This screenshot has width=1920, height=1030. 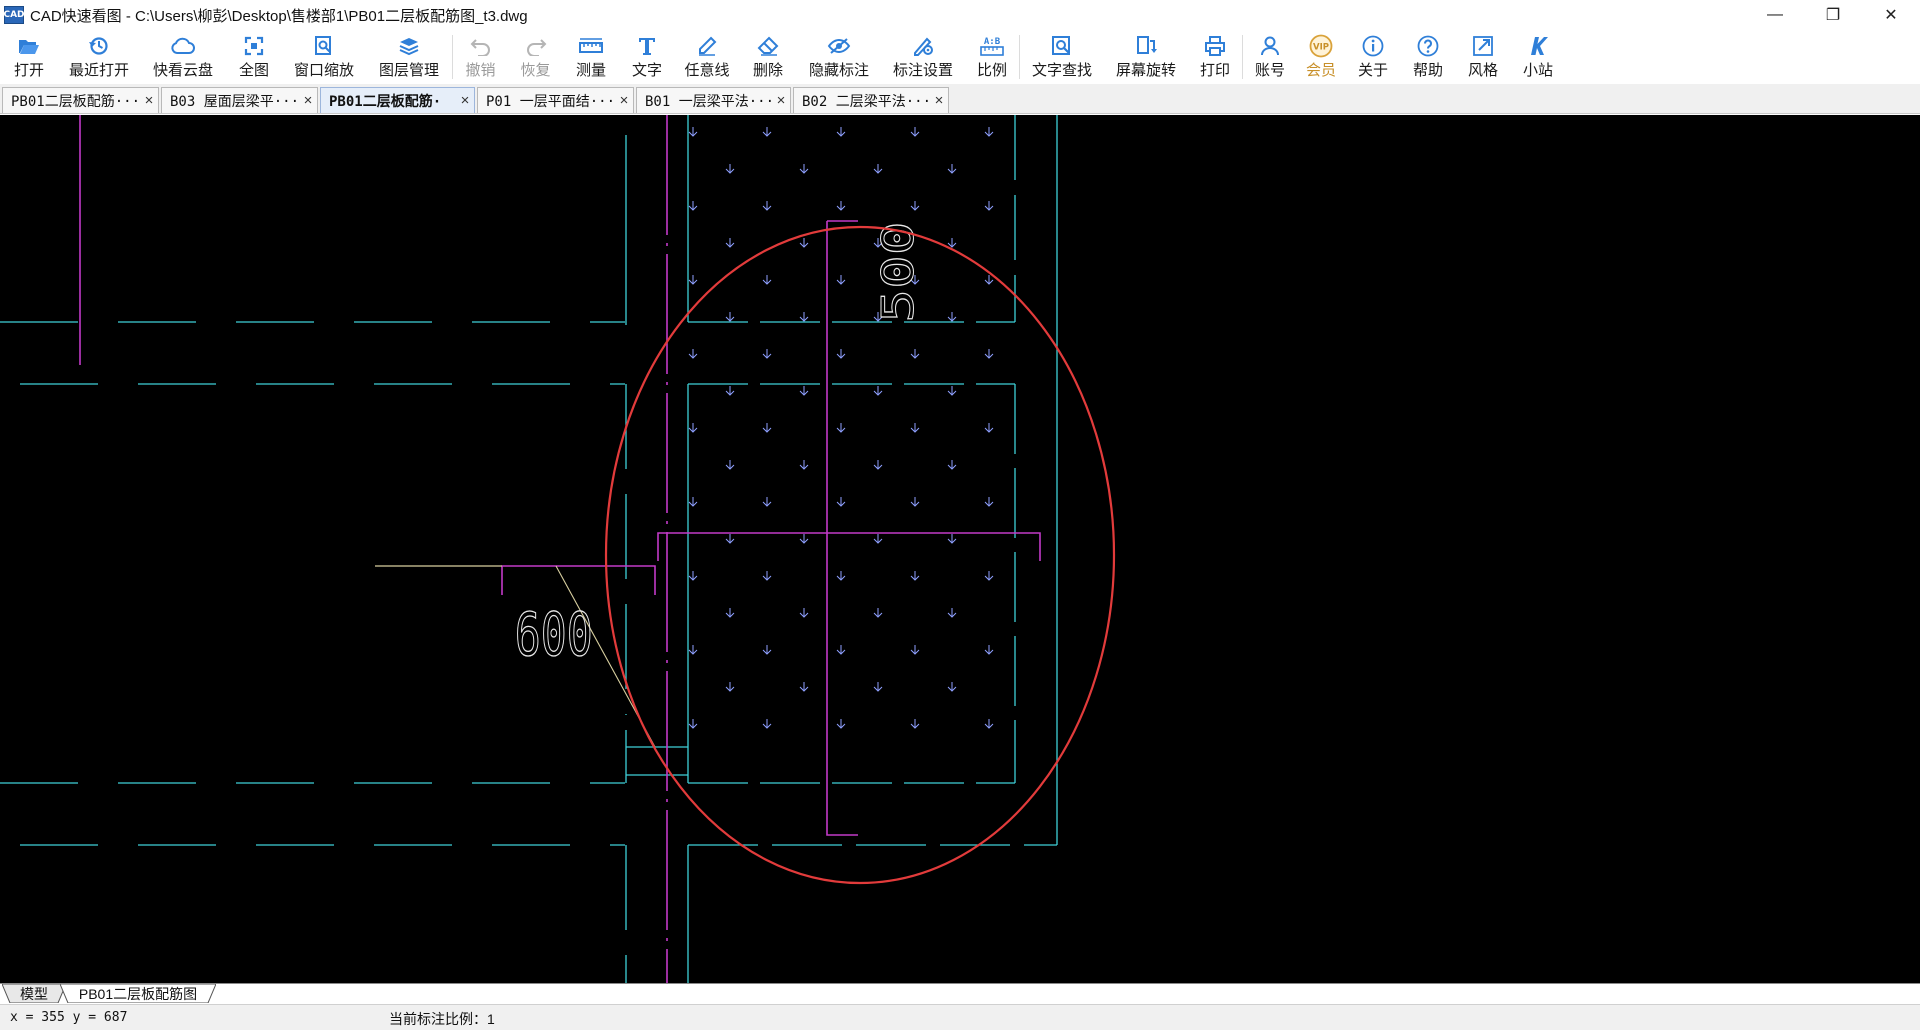 I want to click on tab-b01: B01 一层梁平法··· ×, so click(x=713, y=100).